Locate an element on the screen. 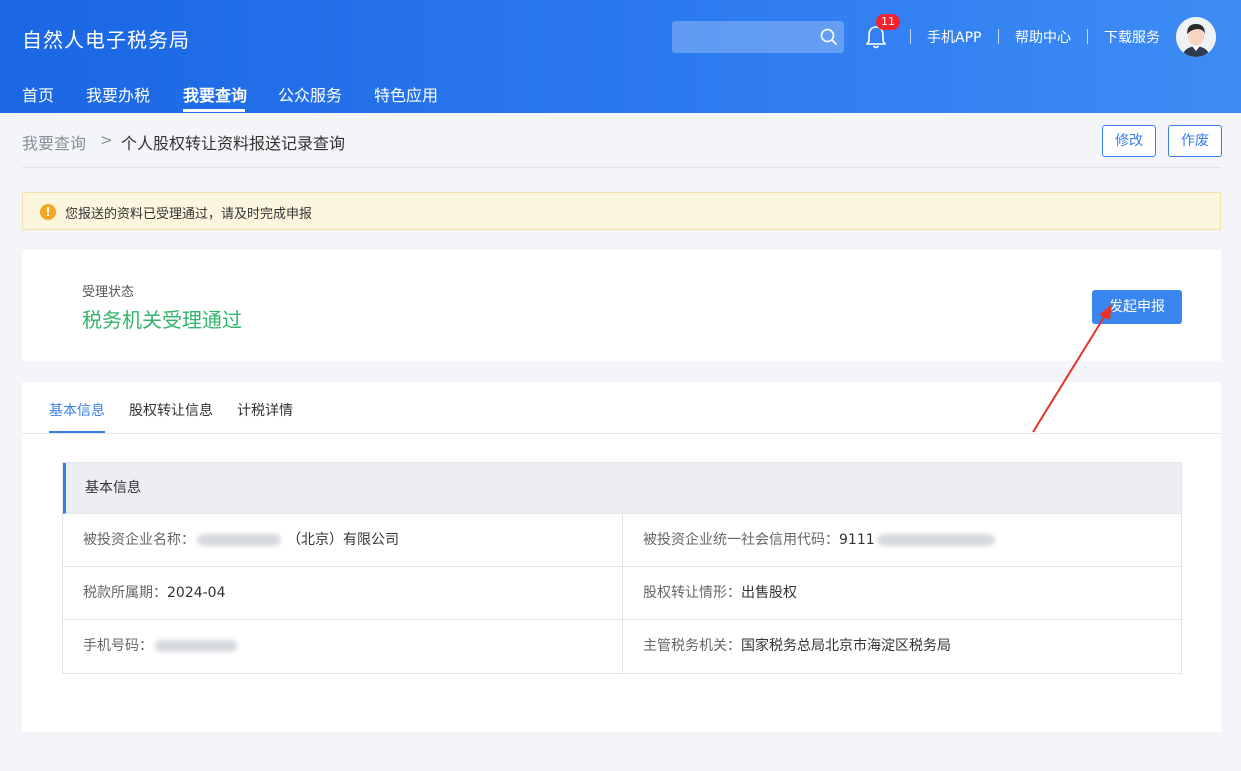  mobile-app-link: 手机APP is located at coordinates (954, 37).